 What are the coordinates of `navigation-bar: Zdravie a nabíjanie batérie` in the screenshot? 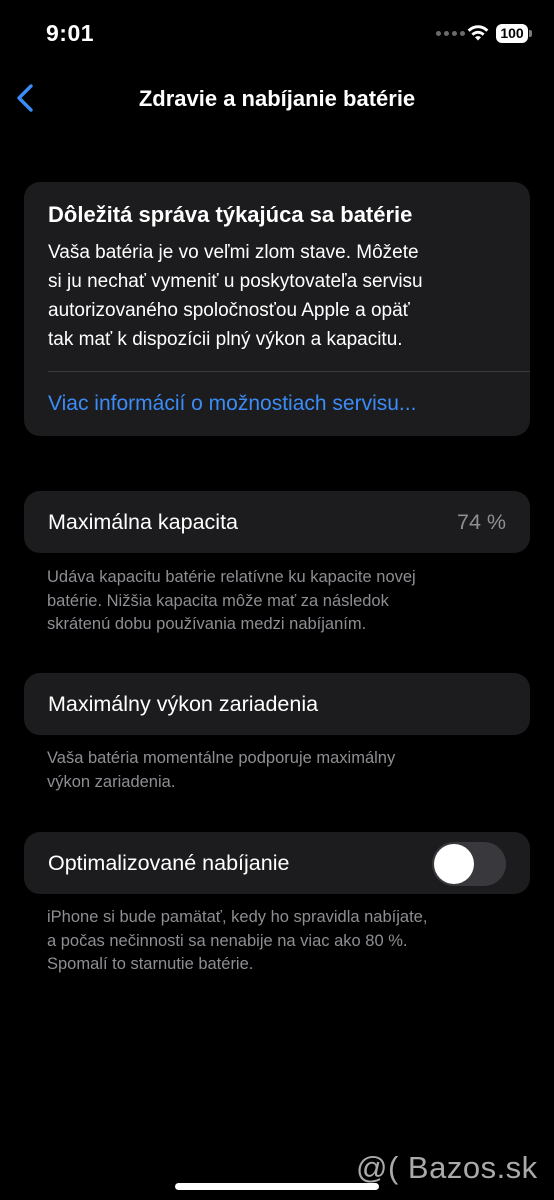 It's located at (277, 98).